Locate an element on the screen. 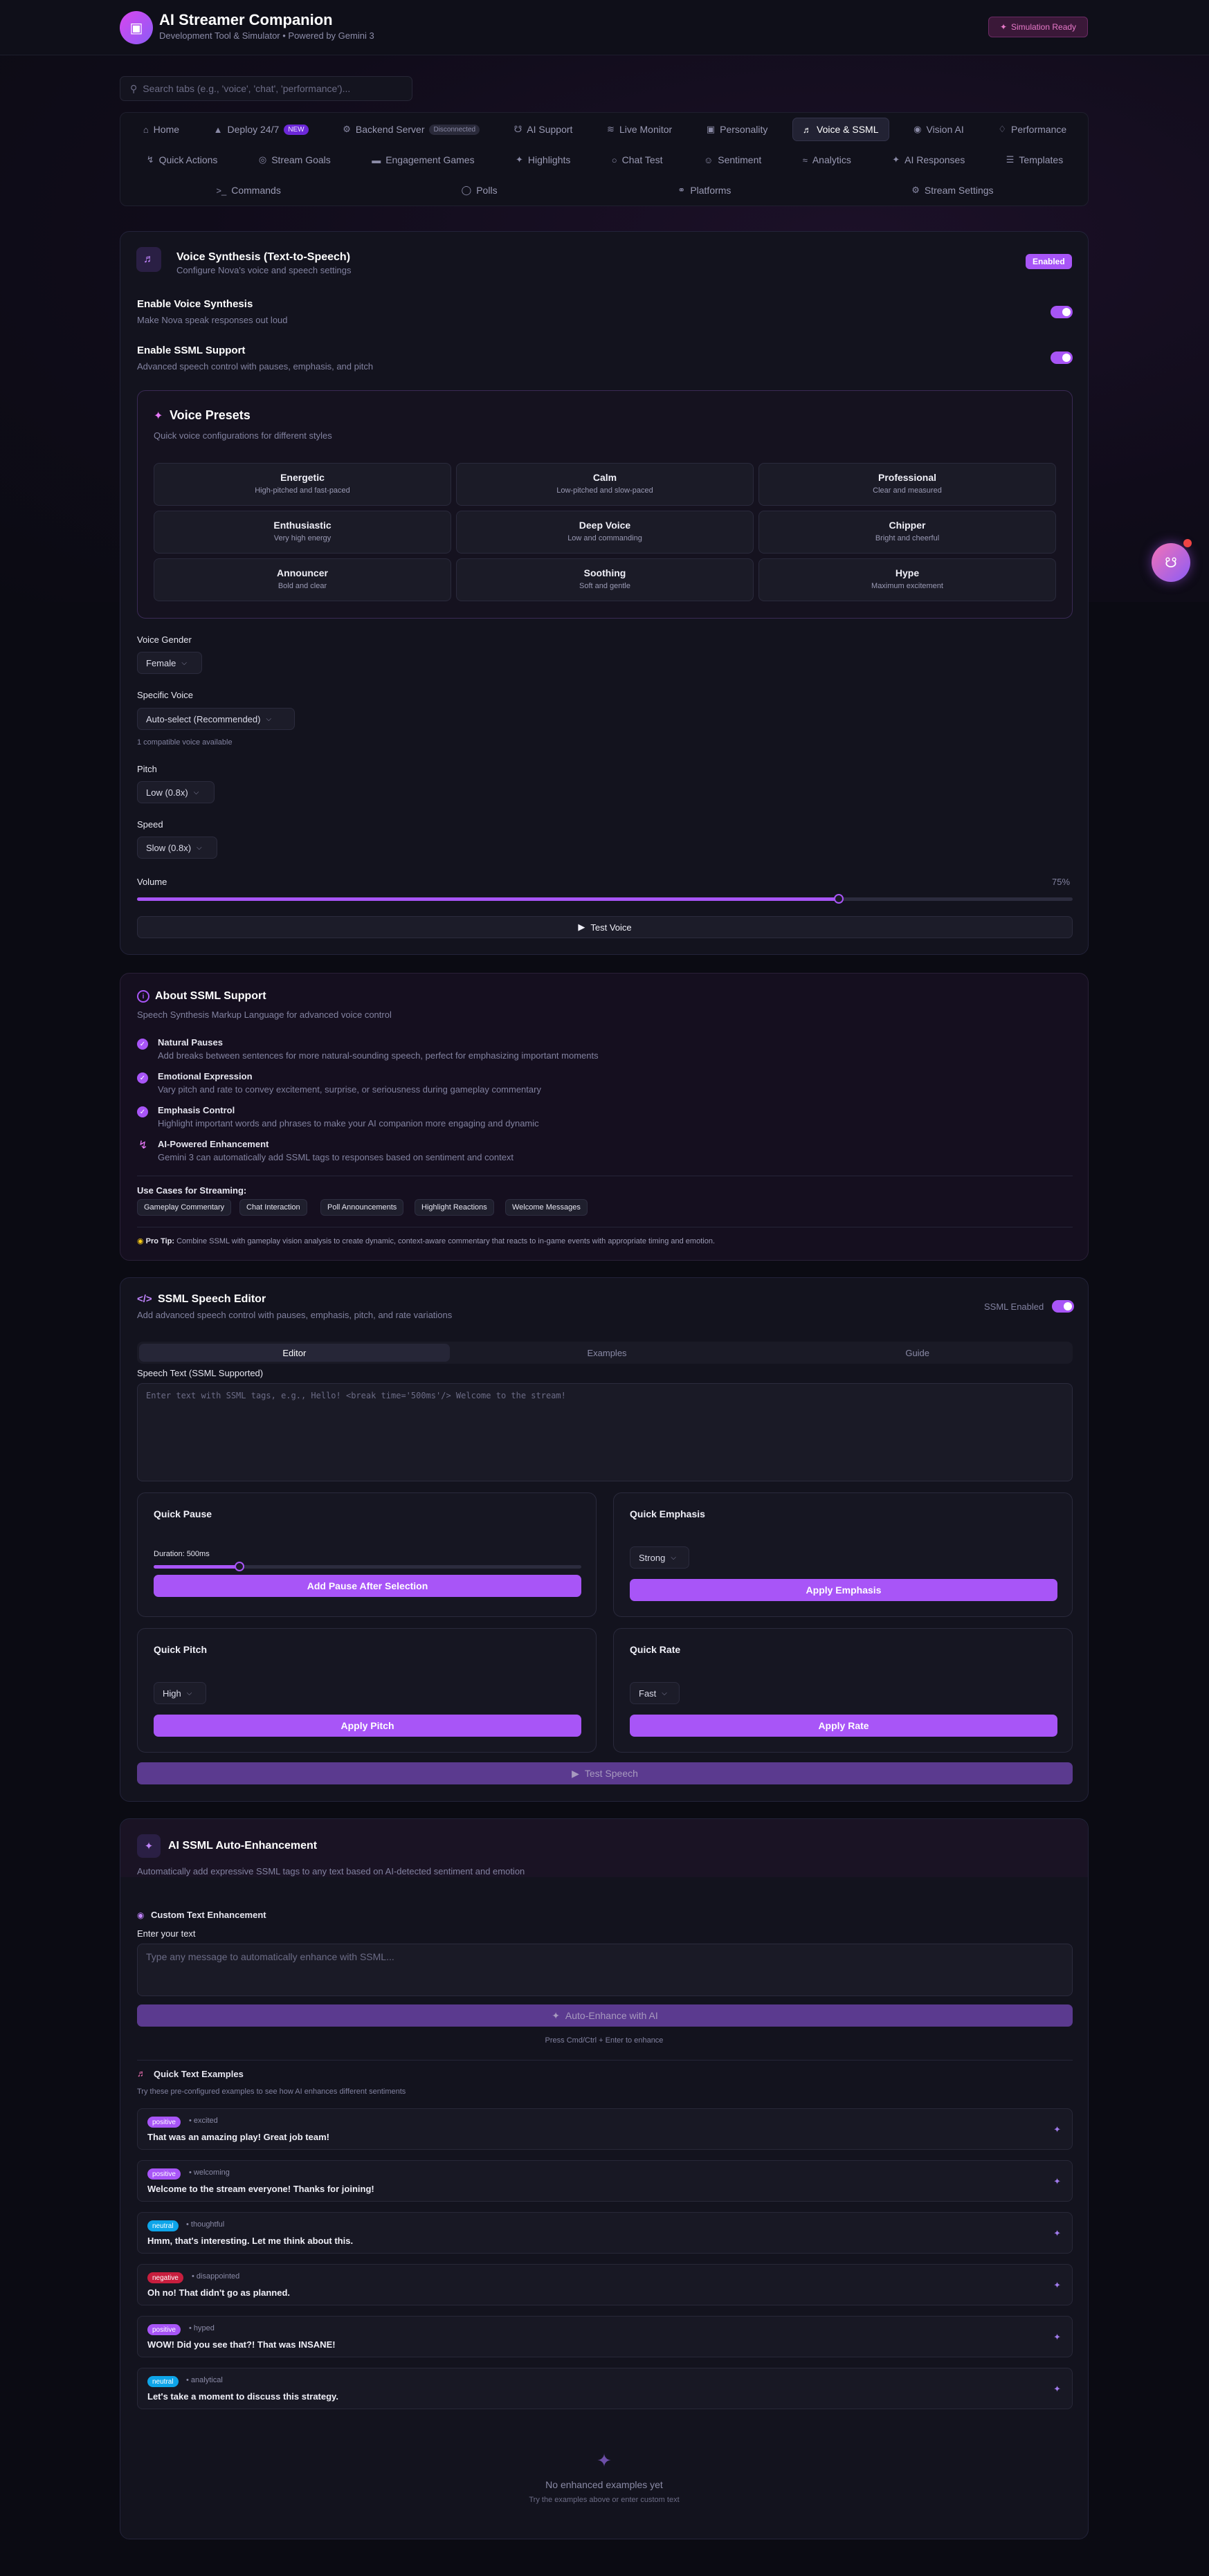 The height and width of the screenshot is (2576, 1209). emphasis-select: Strong ⌵ is located at coordinates (659, 1558).